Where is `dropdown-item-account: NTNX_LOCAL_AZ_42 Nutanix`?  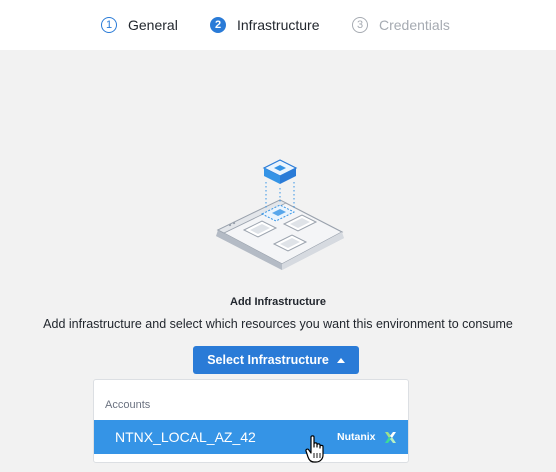 dropdown-item-account: NTNX_LOCAL_AZ_42 Nutanix is located at coordinates (251, 437).